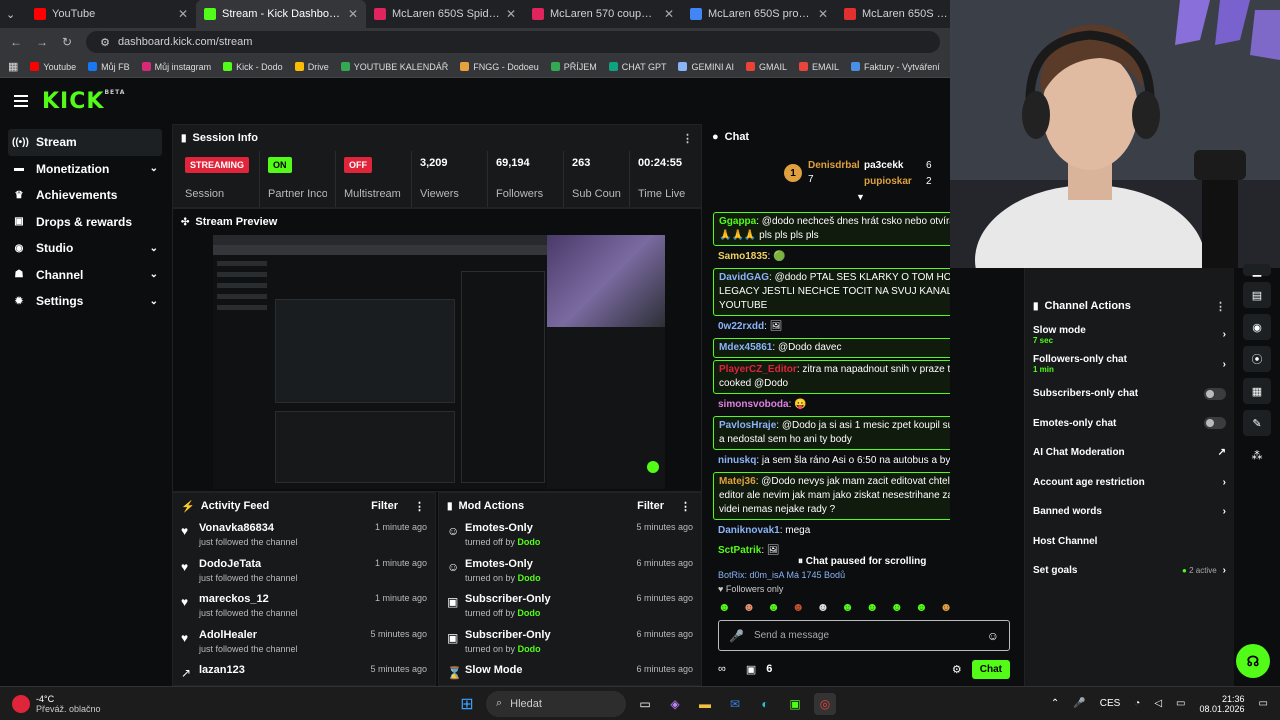 The height and width of the screenshot is (720, 1280). What do you see at coordinates (895, 67) in the screenshot?
I see `bookmark-item: Faktury - Vytváření` at bounding box center [895, 67].